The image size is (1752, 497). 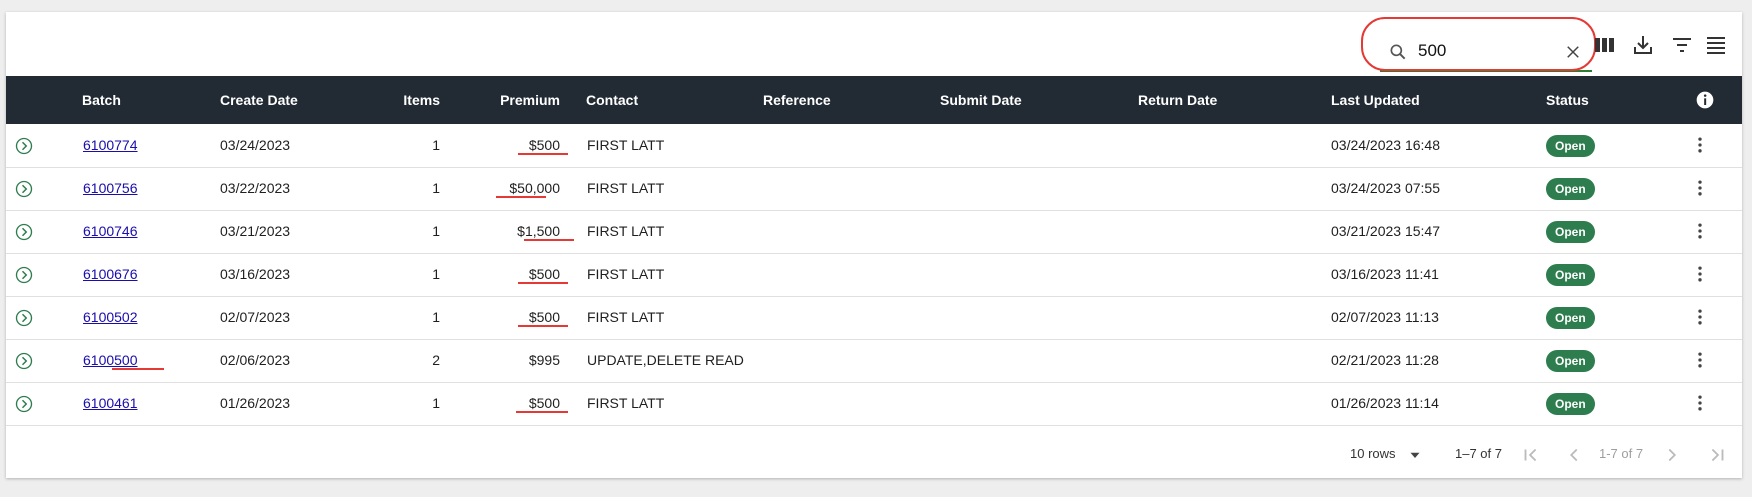 I want to click on header-return-date: Return Date, so click(x=1177, y=100).